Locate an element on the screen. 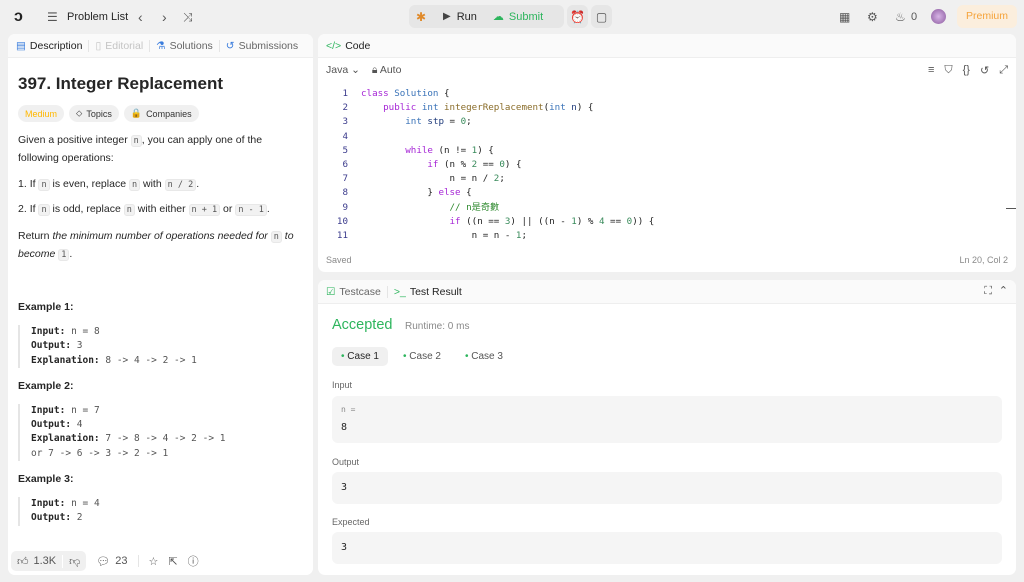 This screenshot has width=1024, height=582. example-3: Input: n = 4 Output: 2 is located at coordinates (160, 511).